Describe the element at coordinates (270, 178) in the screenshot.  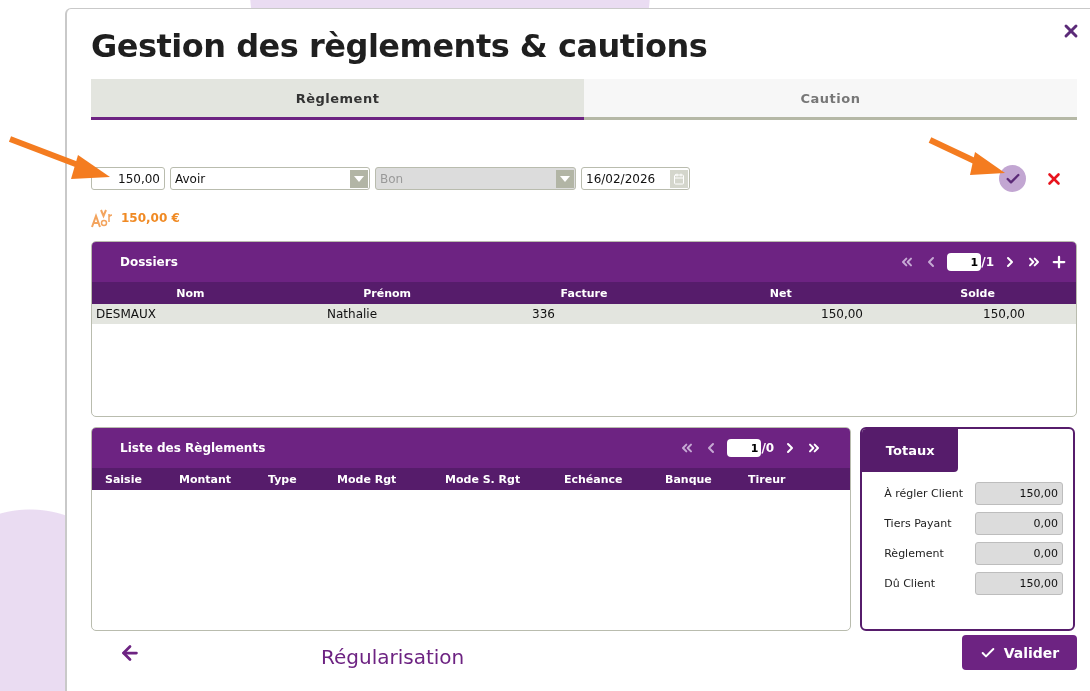
I see `dropdown-field: Avoir` at that location.